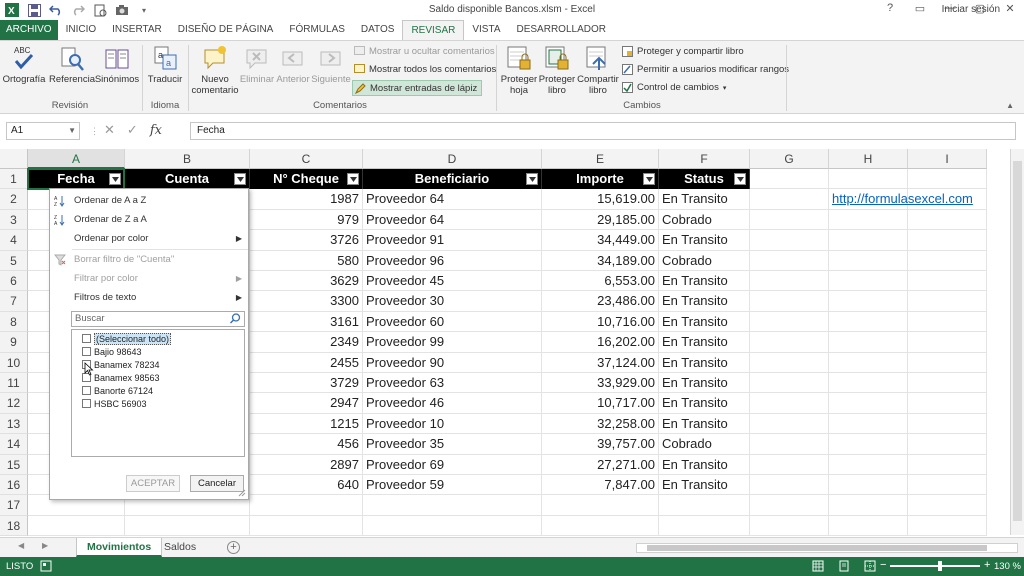  I want to click on macro-recording-icon, so click(46, 566).